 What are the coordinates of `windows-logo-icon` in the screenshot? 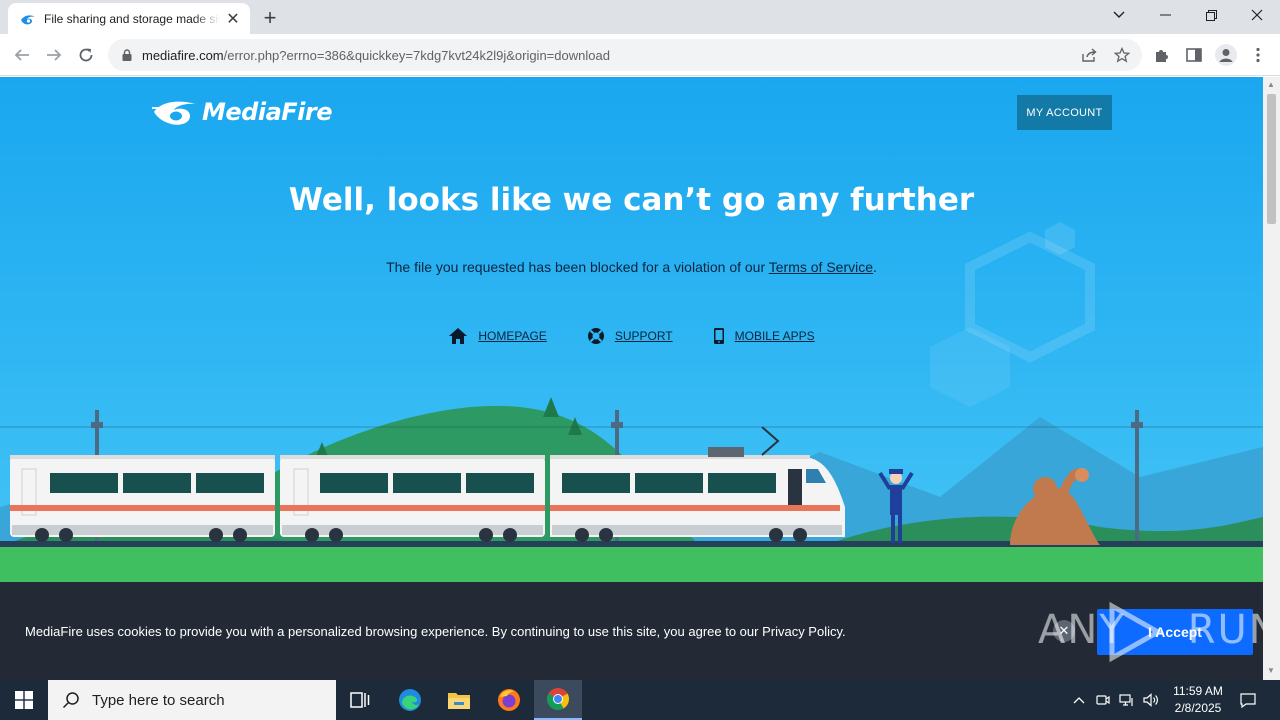 It's located at (24, 700).